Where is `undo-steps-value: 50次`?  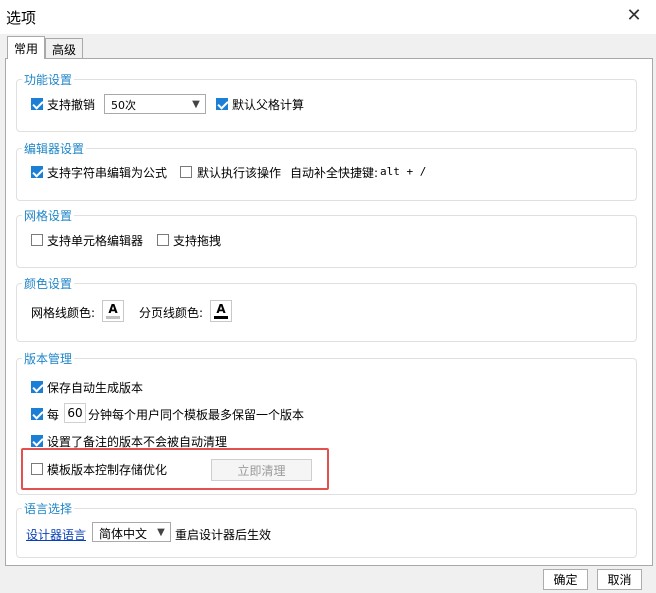
undo-steps-value: 50次 is located at coordinates (123, 105).